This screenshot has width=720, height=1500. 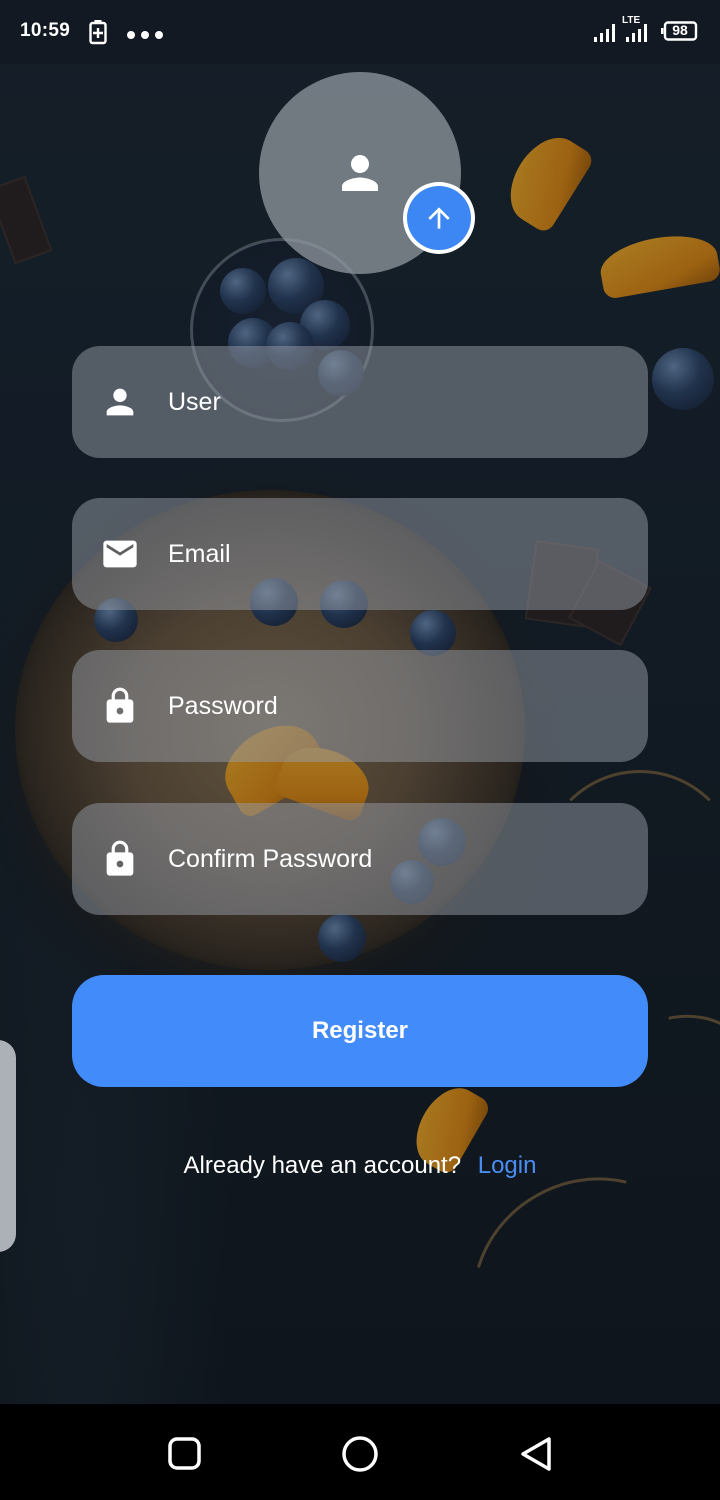 I want to click on navigation-bar, so click(x=360, y=1452).